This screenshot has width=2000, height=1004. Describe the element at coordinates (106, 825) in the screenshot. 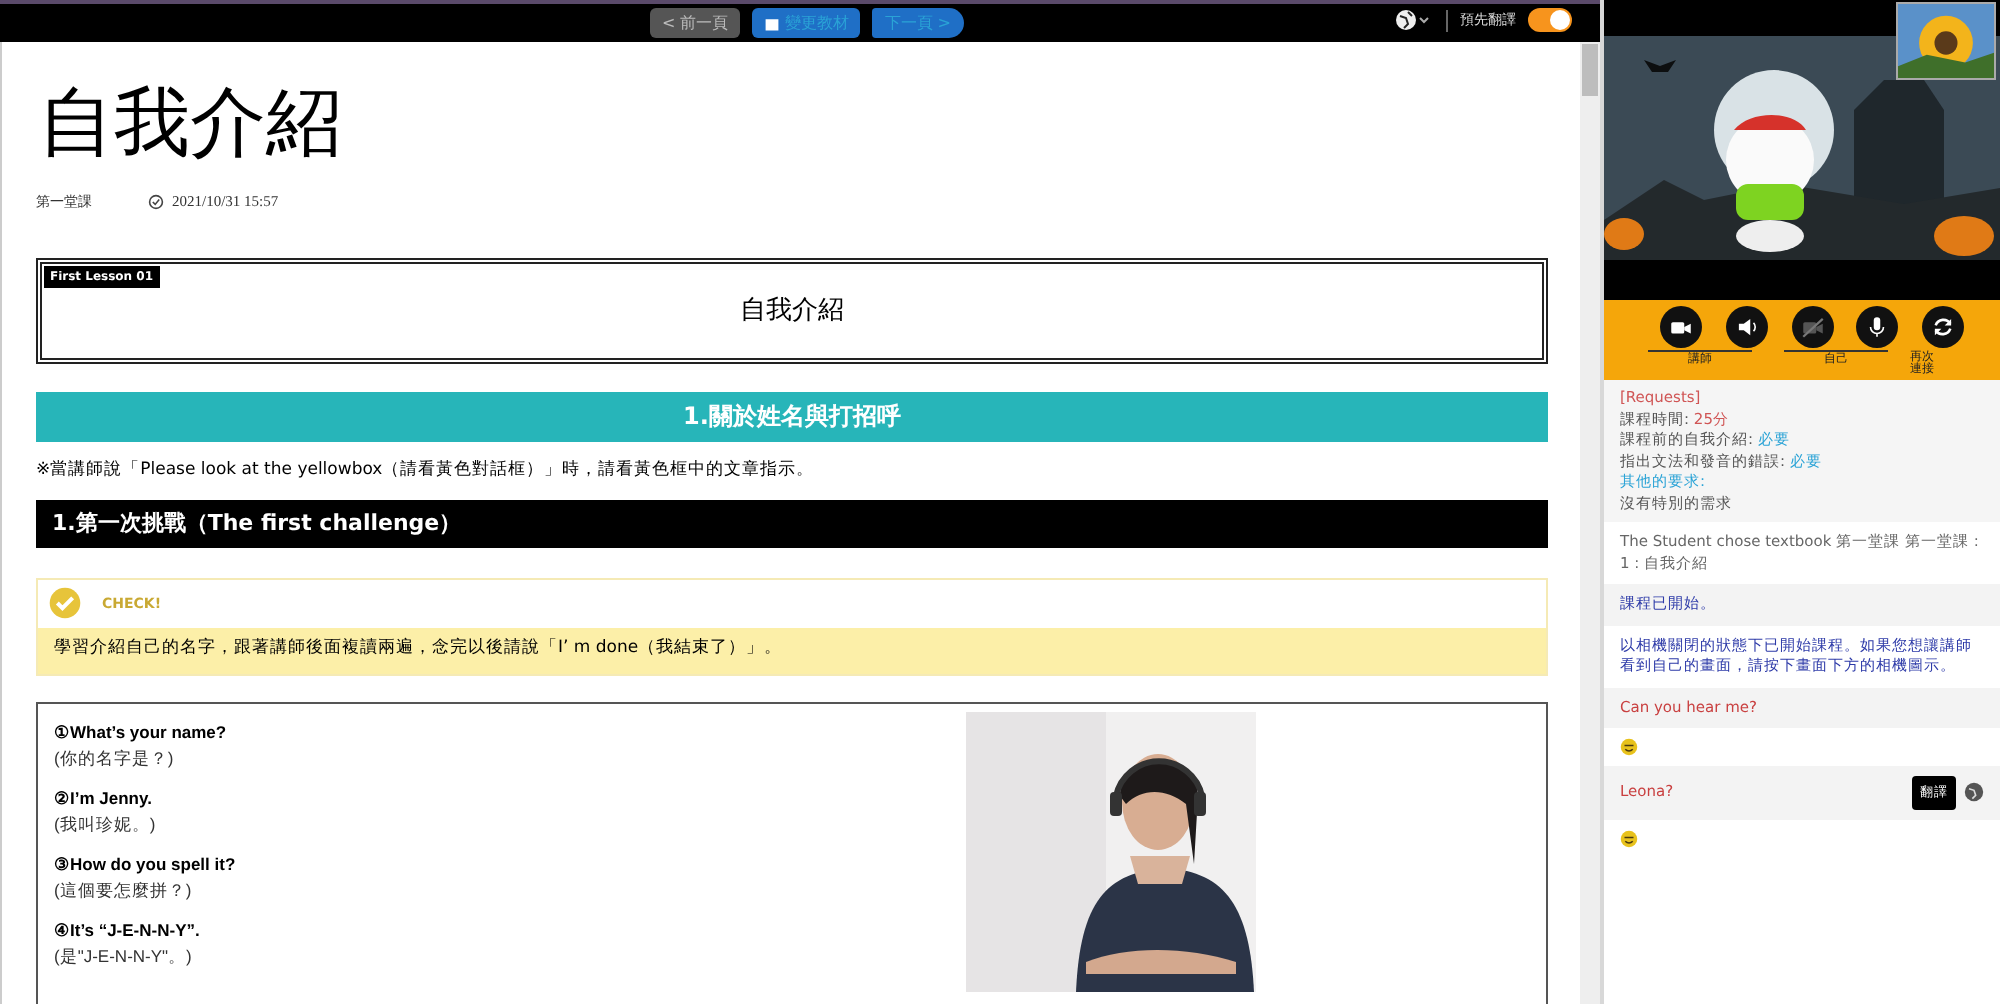

I see `chinese-translation: (我叫珍妮。)` at that location.